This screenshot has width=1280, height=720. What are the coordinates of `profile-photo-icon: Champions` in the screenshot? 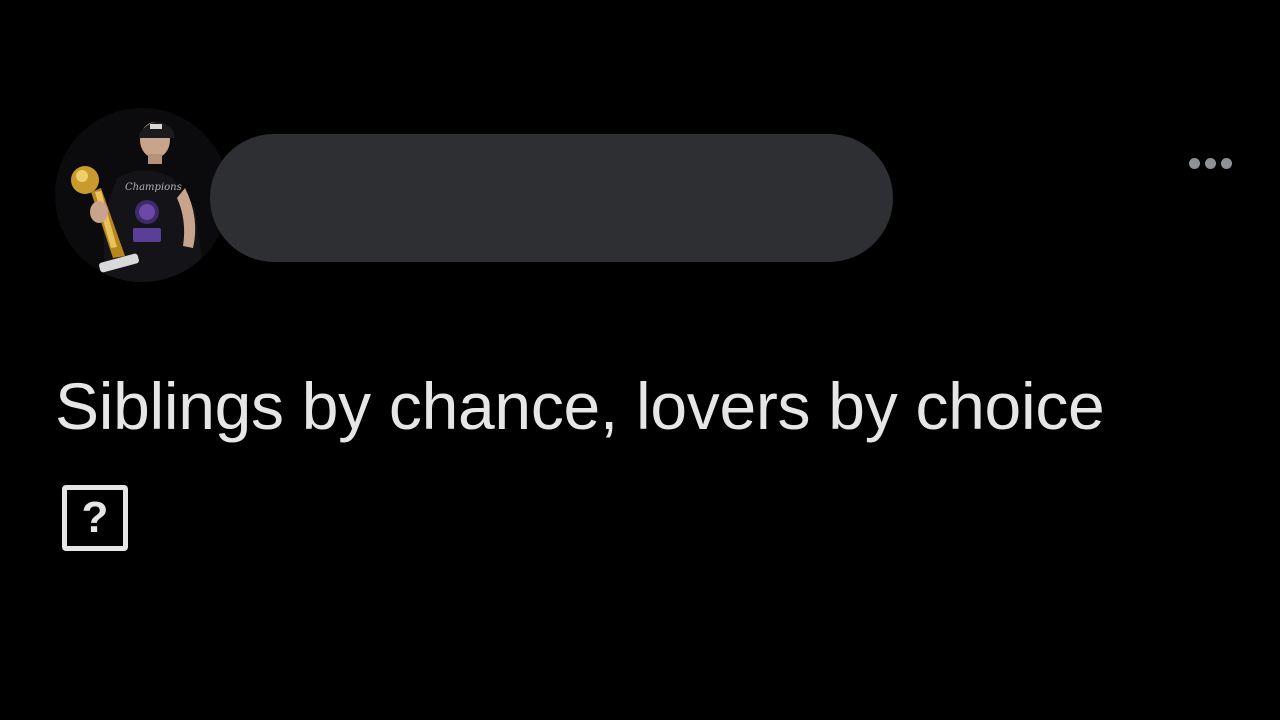 It's located at (142, 195).